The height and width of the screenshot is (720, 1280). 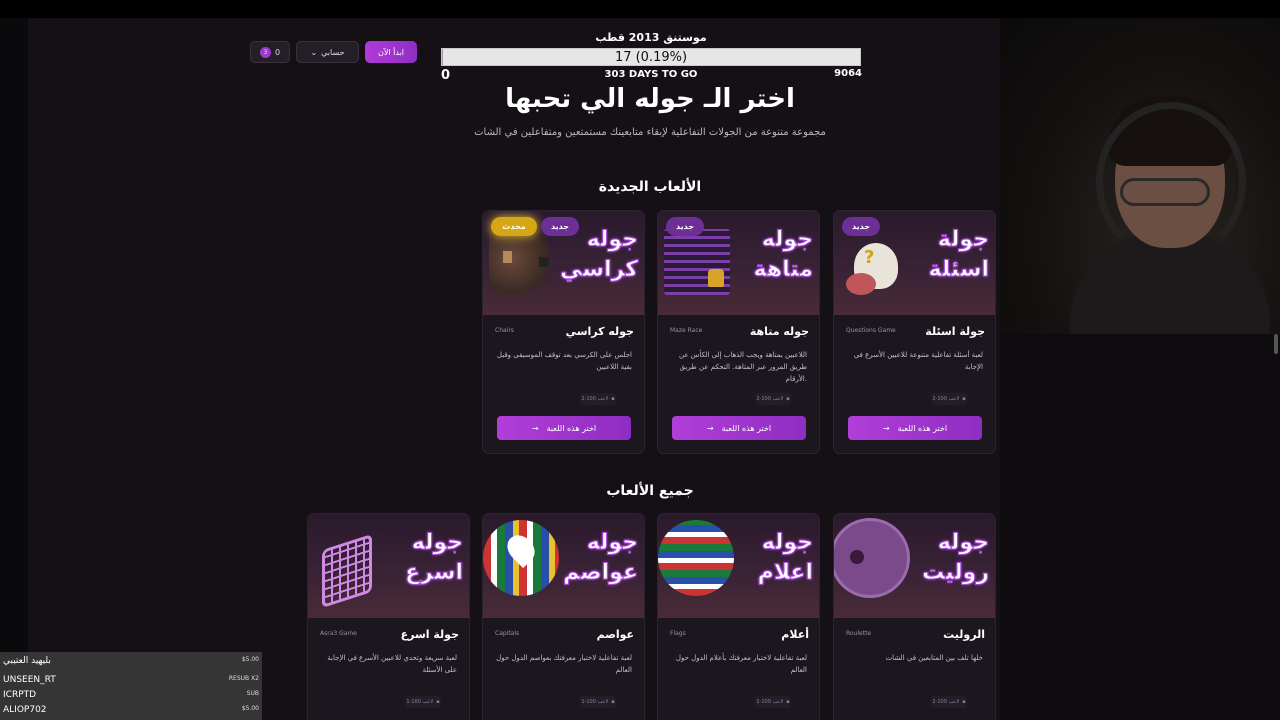 I want to click on banner-title: جوله روليت, so click(x=956, y=558).